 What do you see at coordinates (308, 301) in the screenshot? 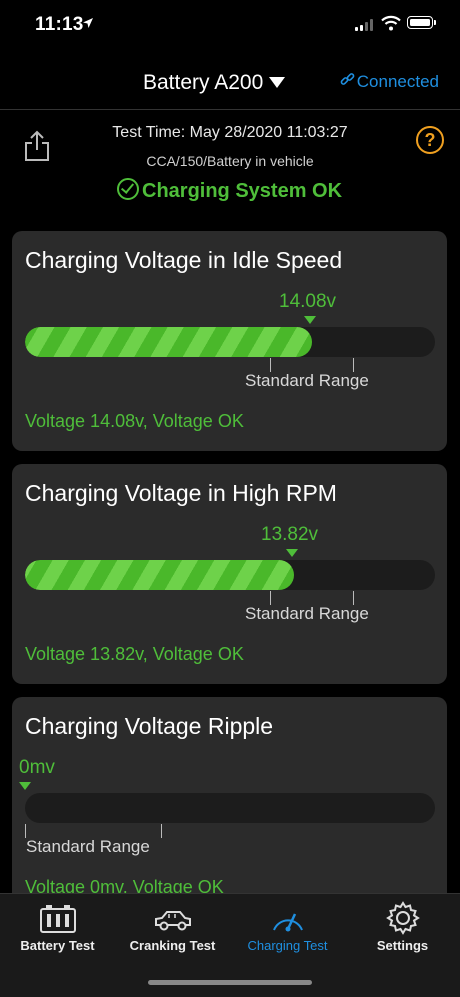
I see `voltage-reading: 14.08v` at bounding box center [308, 301].